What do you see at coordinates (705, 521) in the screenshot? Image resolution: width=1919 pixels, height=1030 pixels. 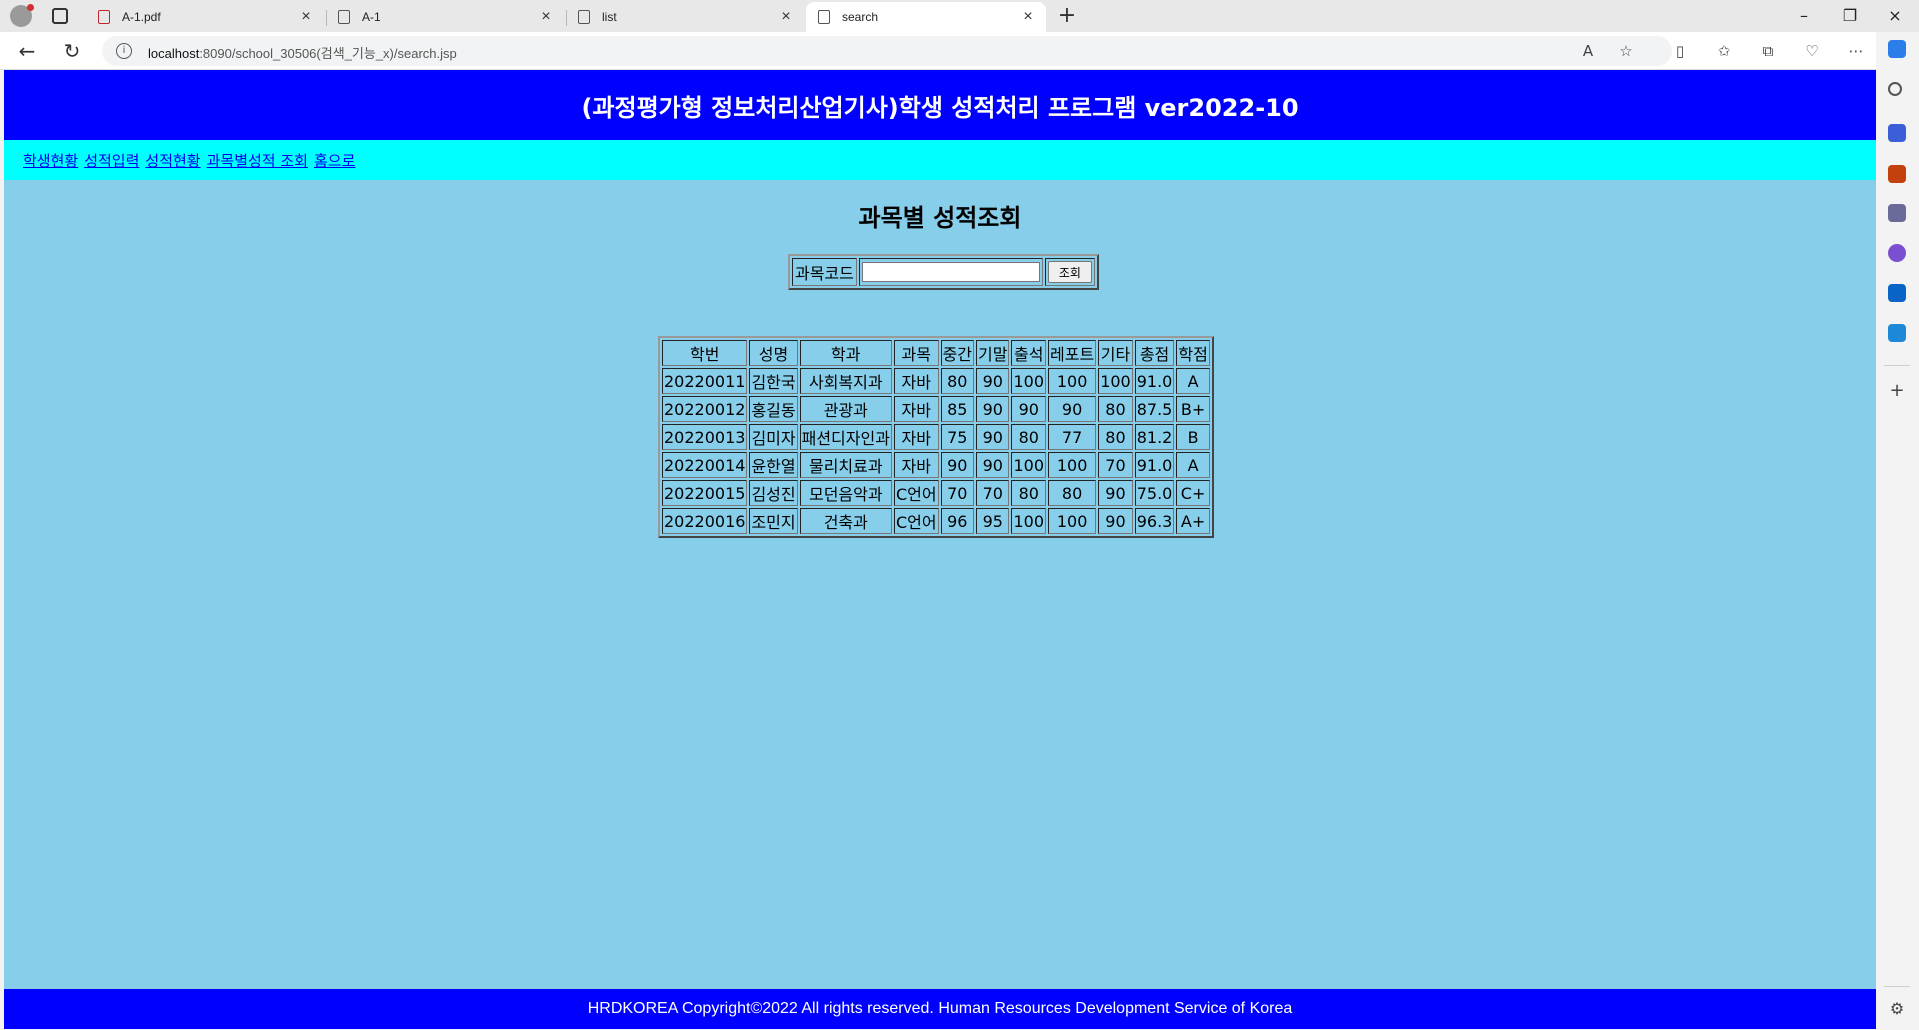 I see `student-id-cell: 20220016` at bounding box center [705, 521].